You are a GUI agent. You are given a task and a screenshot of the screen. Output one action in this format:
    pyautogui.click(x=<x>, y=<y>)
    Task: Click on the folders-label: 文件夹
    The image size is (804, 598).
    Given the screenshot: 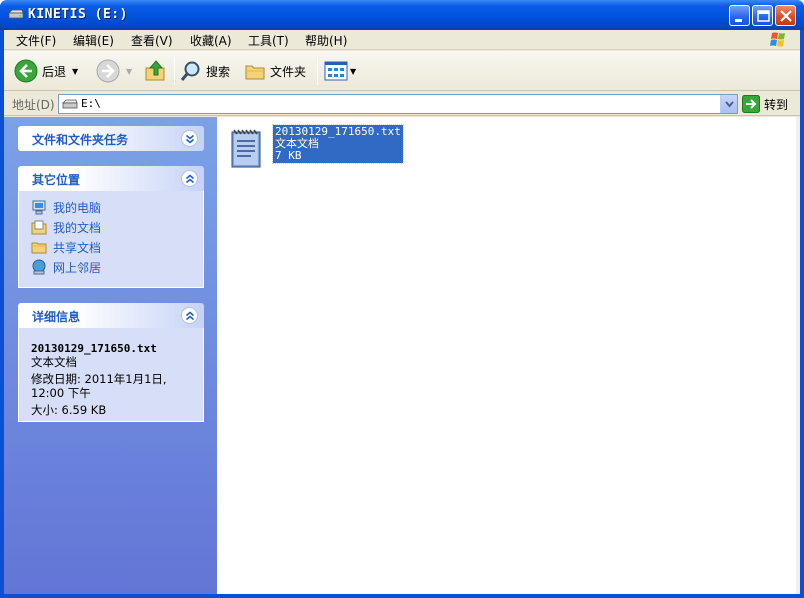 What is the action you would take?
    pyautogui.click(x=288, y=71)
    